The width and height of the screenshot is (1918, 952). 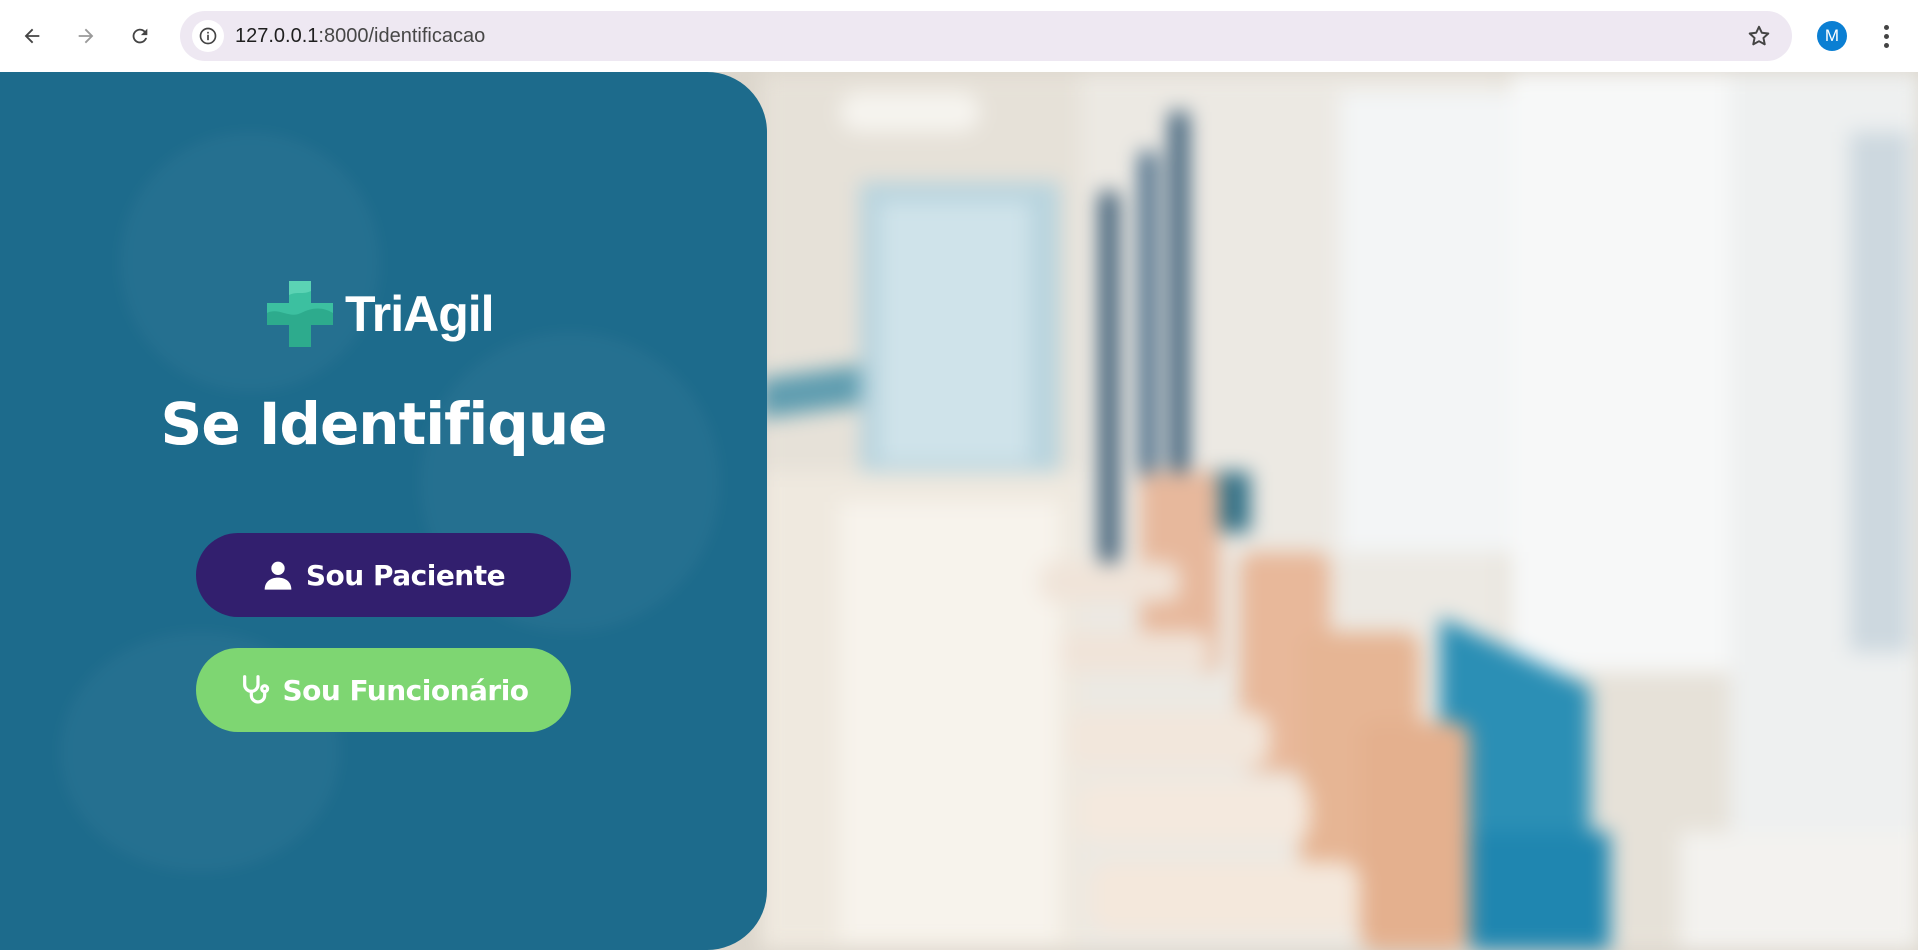 I want to click on forward-button, so click(x=86, y=36).